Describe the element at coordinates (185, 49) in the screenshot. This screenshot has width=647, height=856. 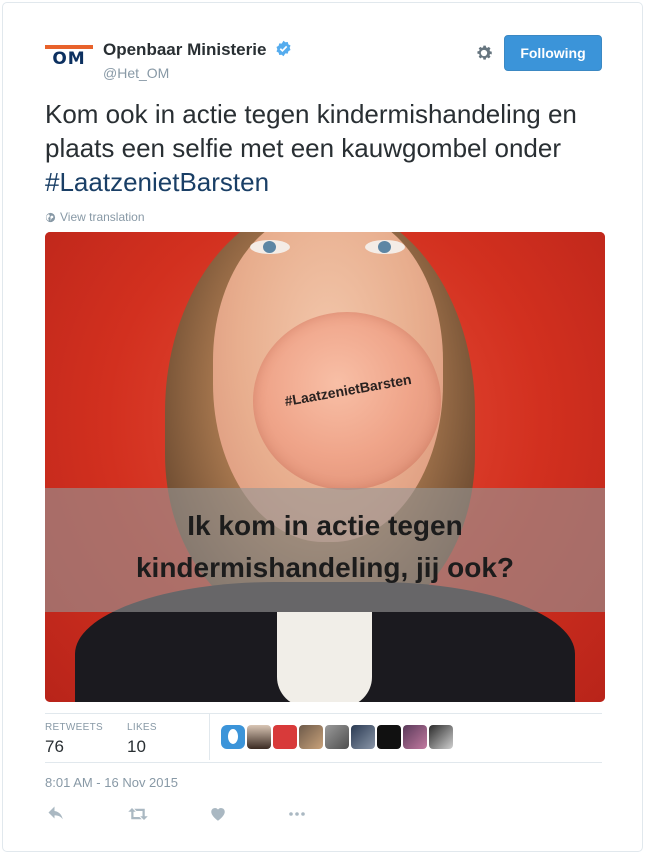
I see `account-name-text: Openbaar Ministerie` at that location.